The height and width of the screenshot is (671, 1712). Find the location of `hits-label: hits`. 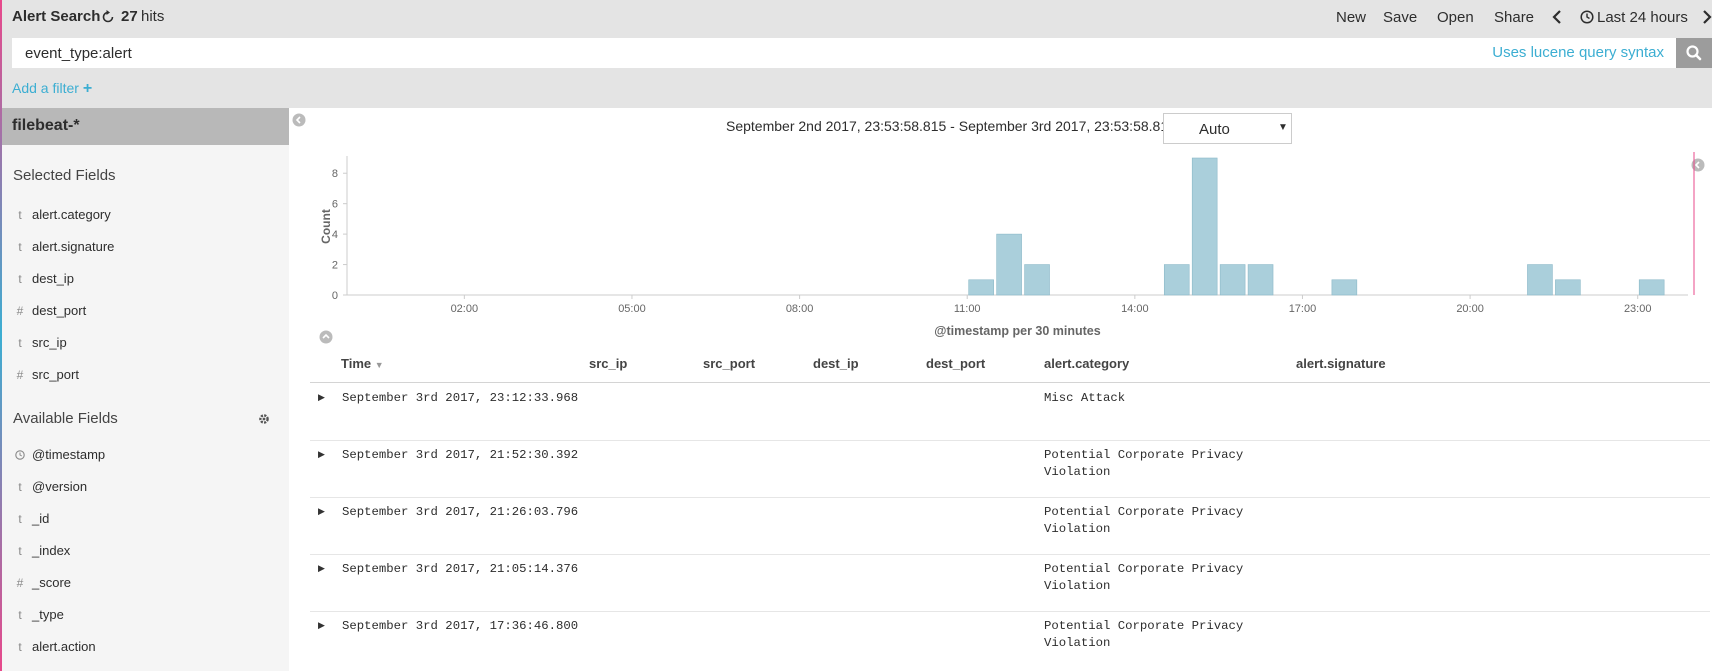

hits-label: hits is located at coordinates (153, 16).